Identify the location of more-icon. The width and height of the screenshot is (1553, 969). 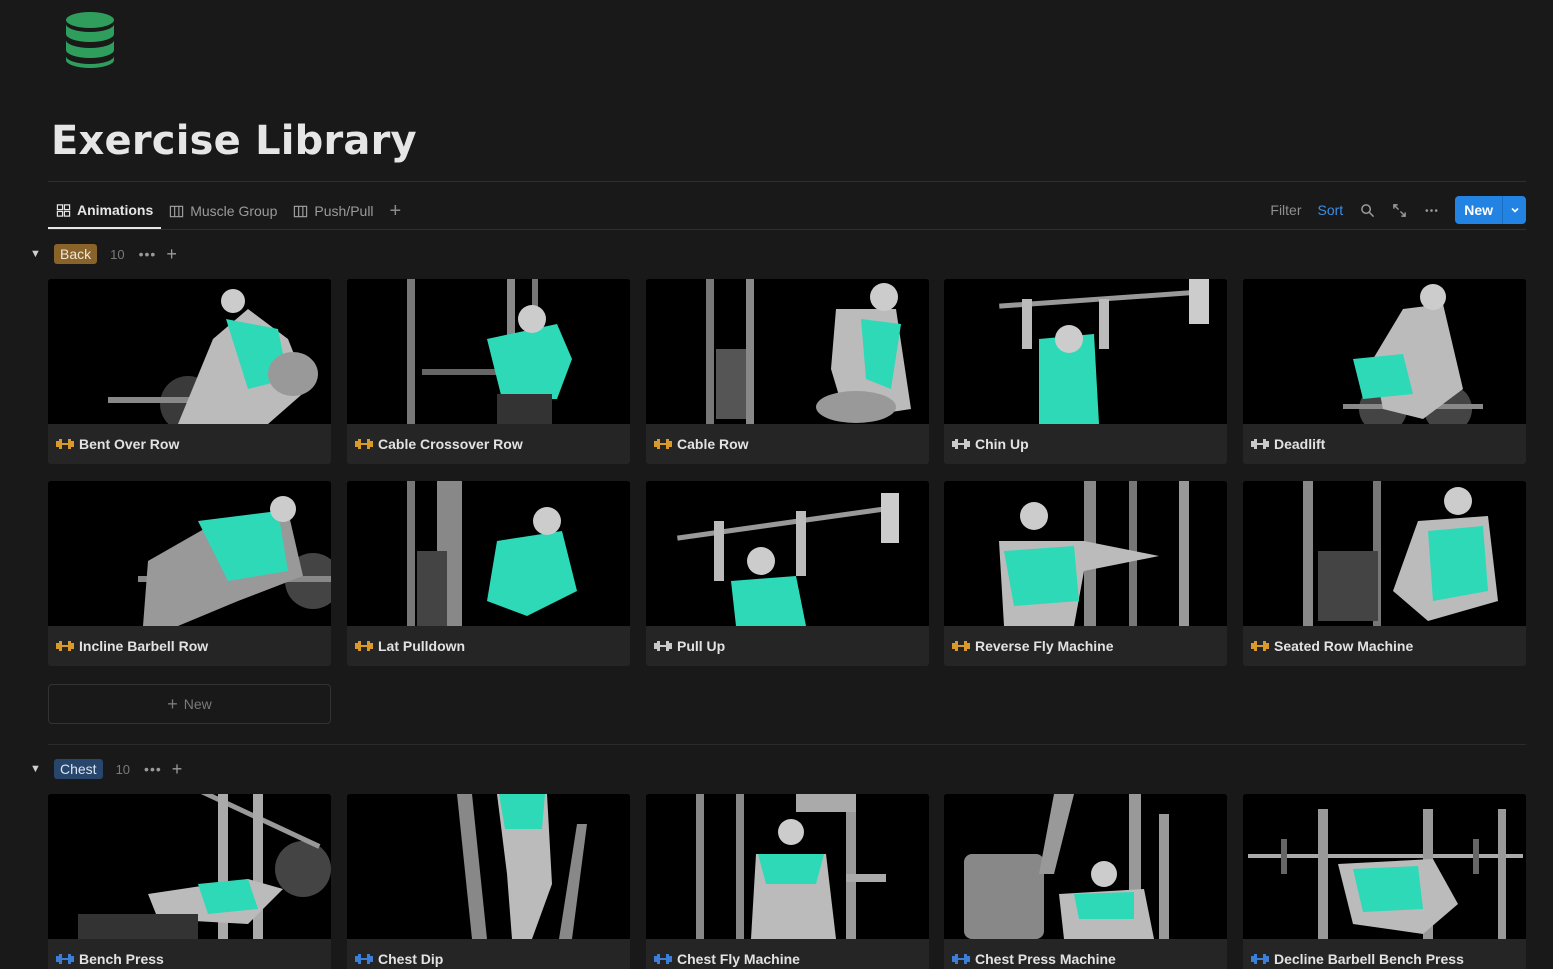
(1431, 210).